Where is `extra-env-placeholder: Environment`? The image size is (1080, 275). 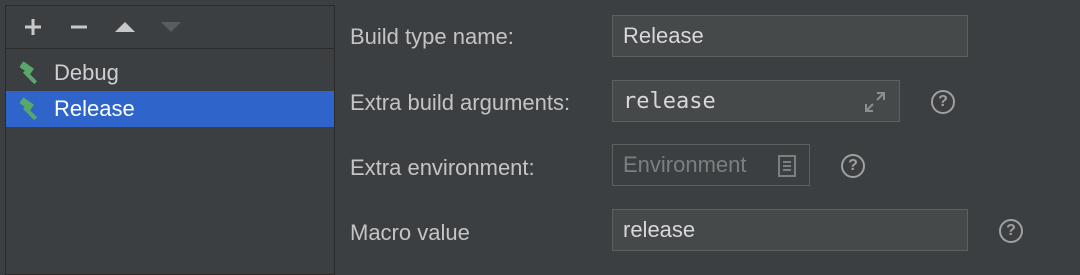
extra-env-placeholder: Environment is located at coordinates (685, 164).